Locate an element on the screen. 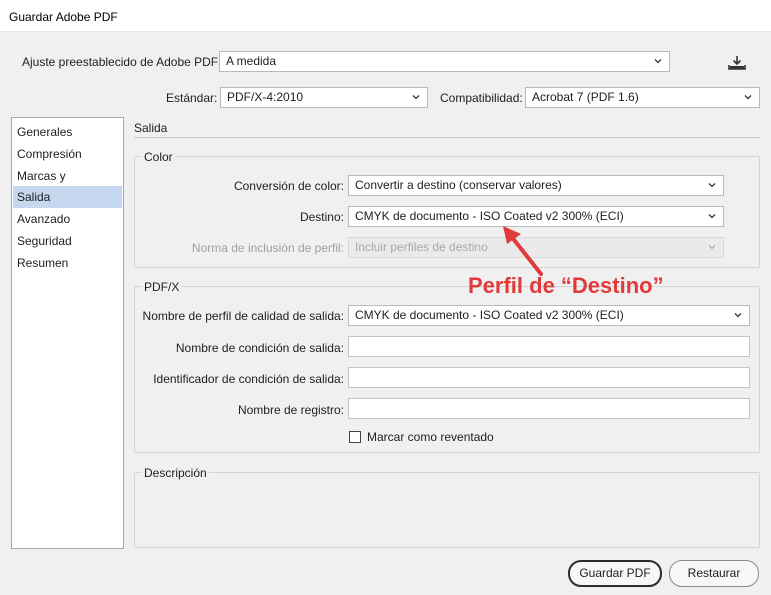 The width and height of the screenshot is (771, 595). conversion-value: Convertir a destino (conservar valores) is located at coordinates (458, 185).